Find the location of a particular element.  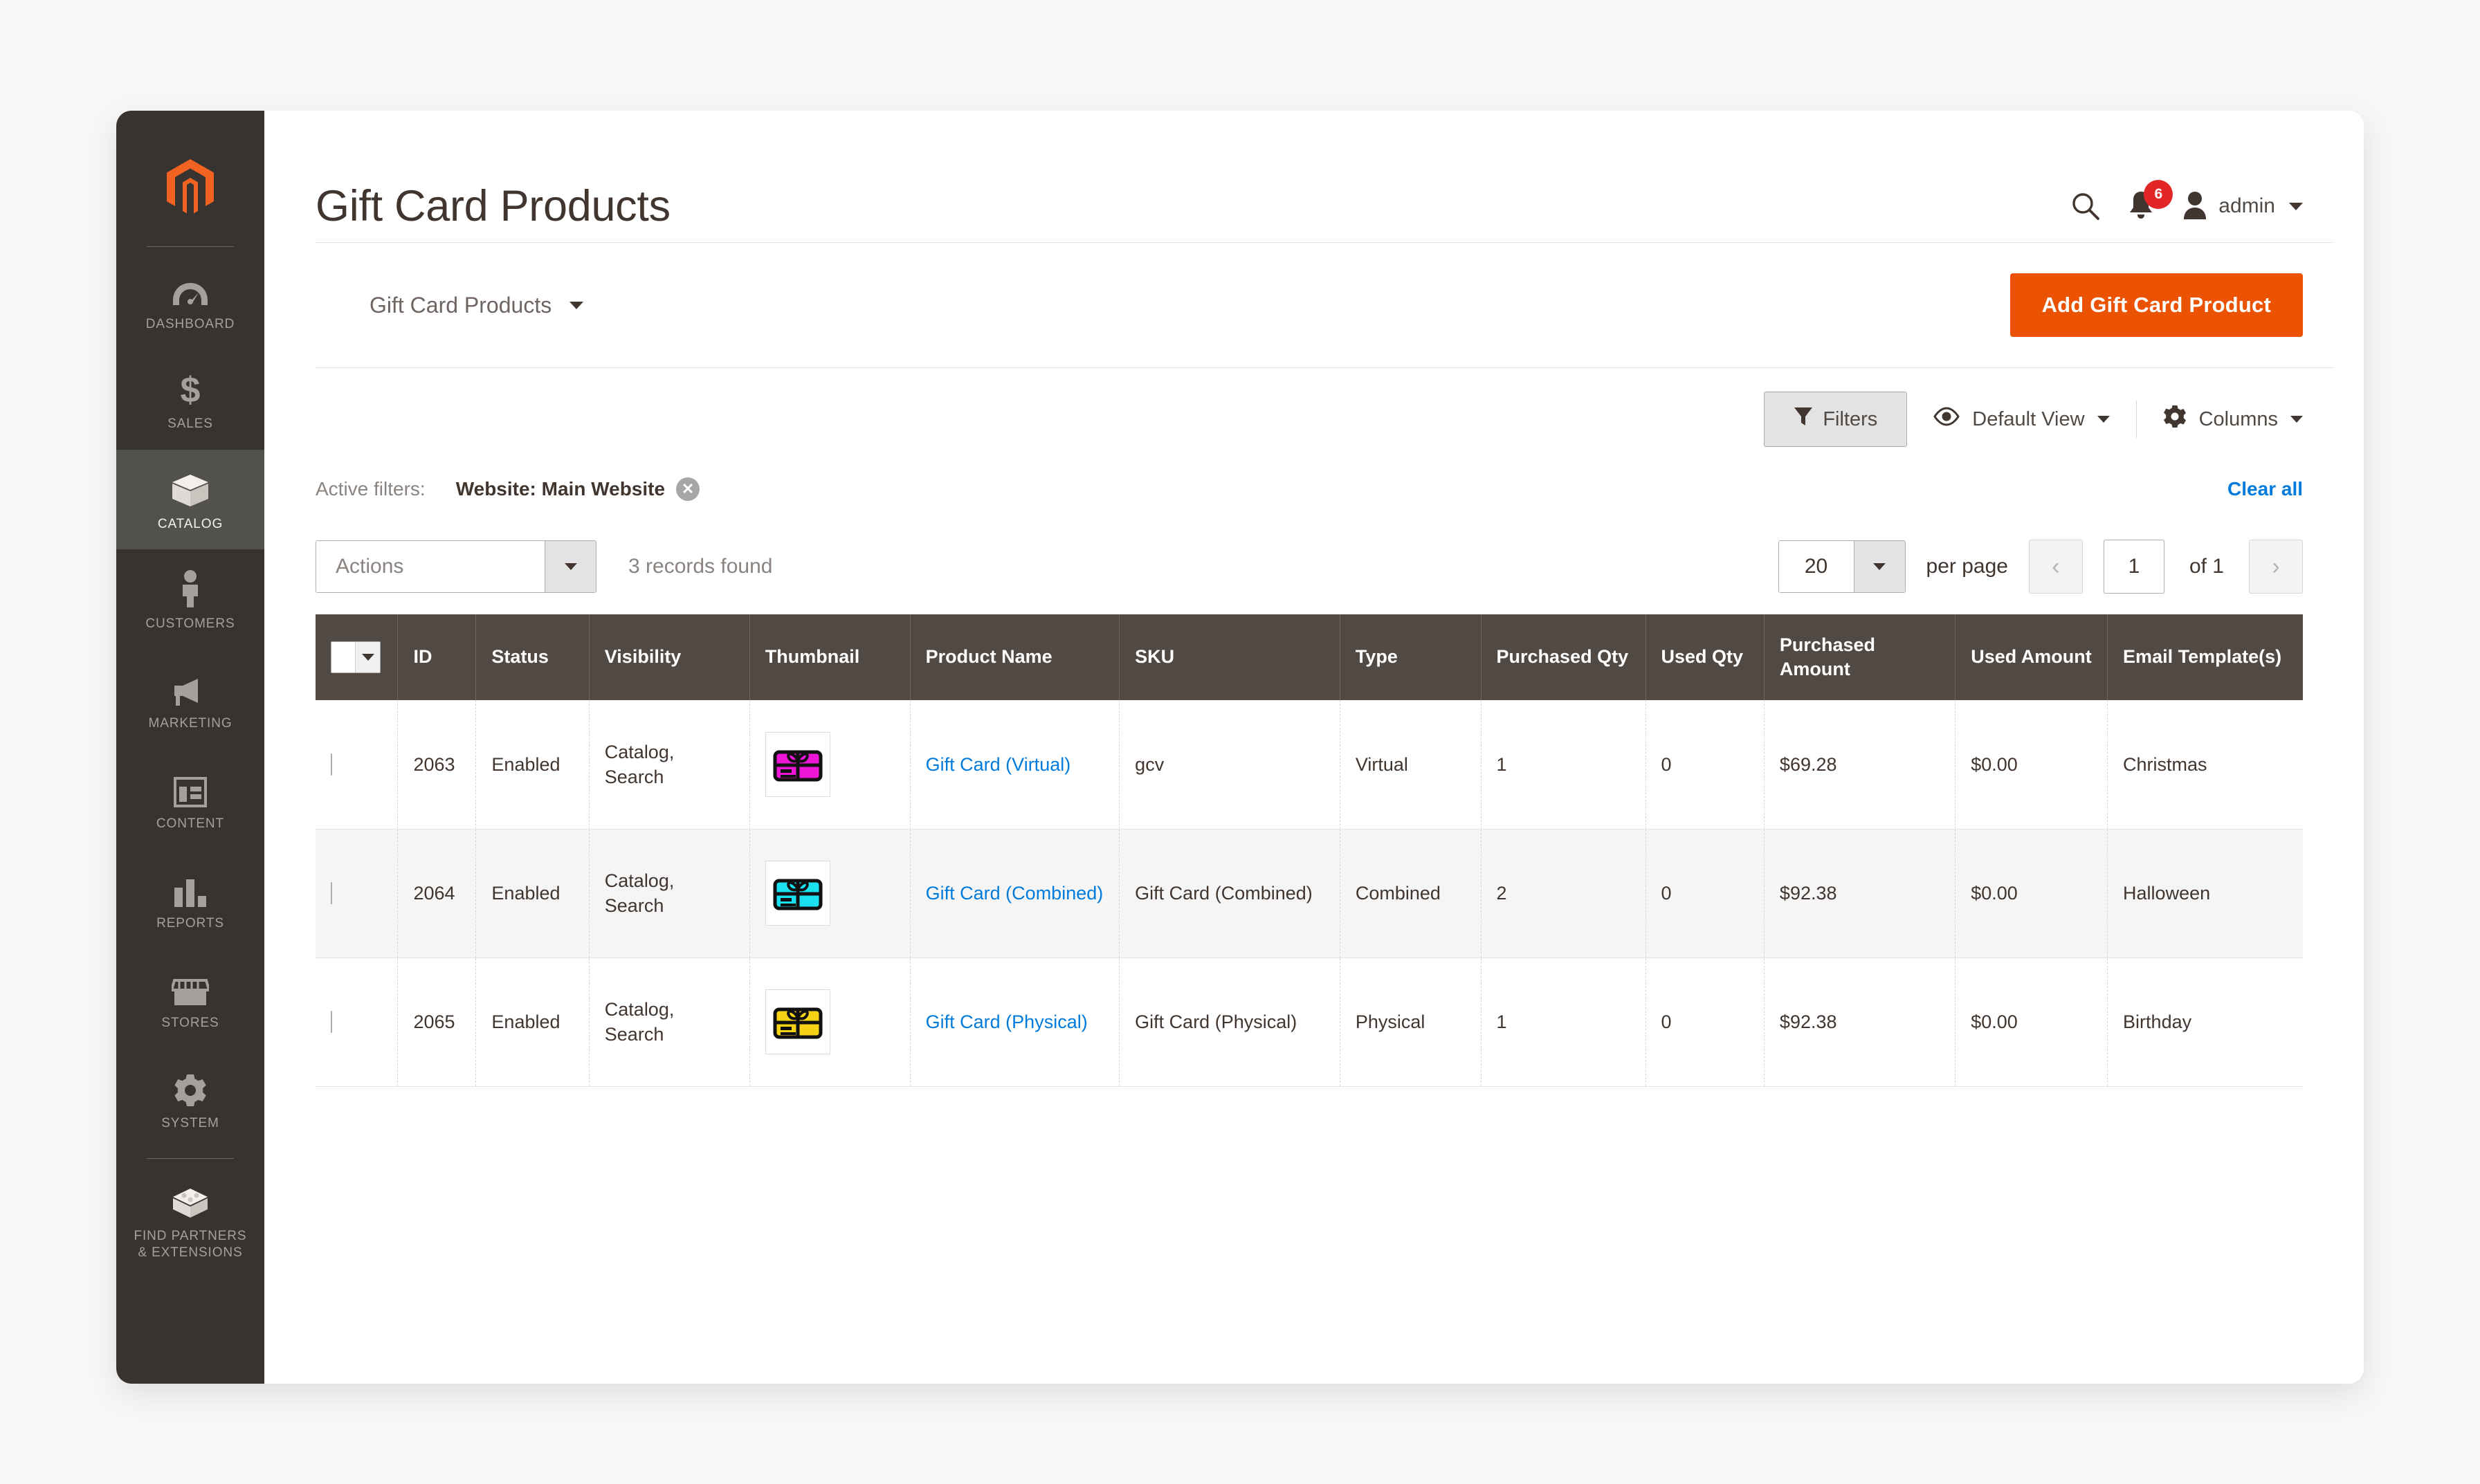

cell-id: 2065 is located at coordinates (437, 1022).